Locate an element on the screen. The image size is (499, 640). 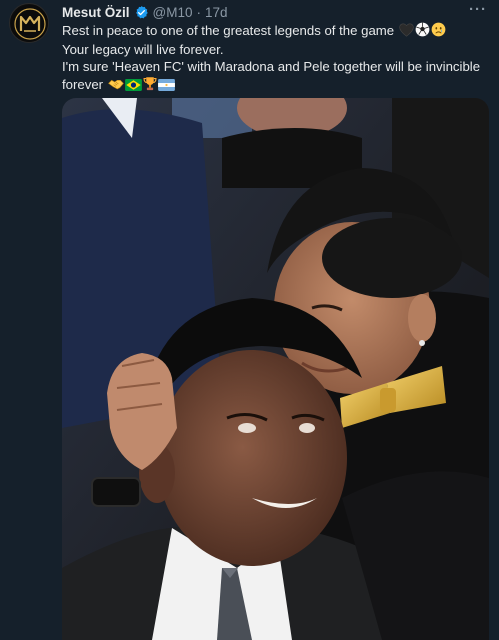
sad-face-icon is located at coordinates (438, 31).